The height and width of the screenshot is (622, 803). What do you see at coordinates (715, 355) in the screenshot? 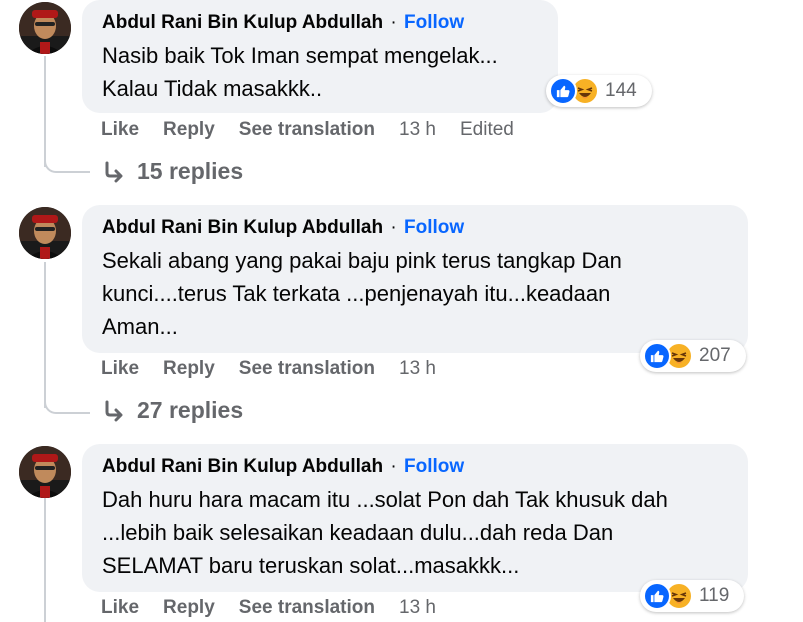
I see `reaction-count: 207` at bounding box center [715, 355].